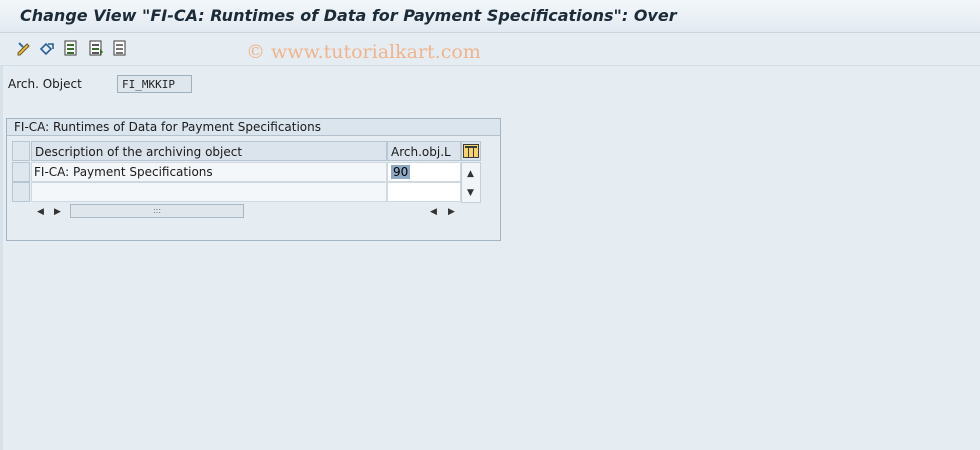 Image resolution: width=980 pixels, height=450 pixels. I want to click on column-header-description: Description of the archiving object, so click(209, 151).